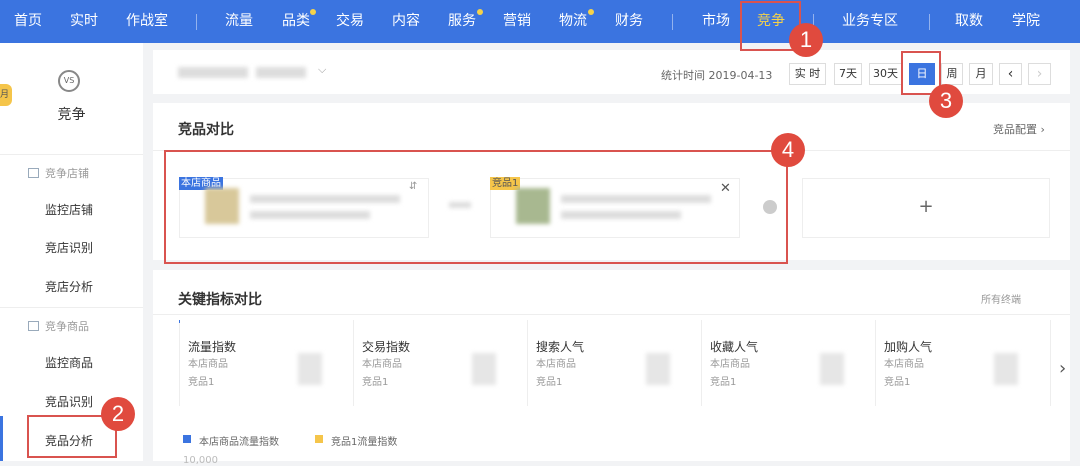 The image size is (1080, 466). Describe the element at coordinates (69, 286) in the screenshot. I see `sidebar-item-shop-analysis: 竞店分析` at that location.